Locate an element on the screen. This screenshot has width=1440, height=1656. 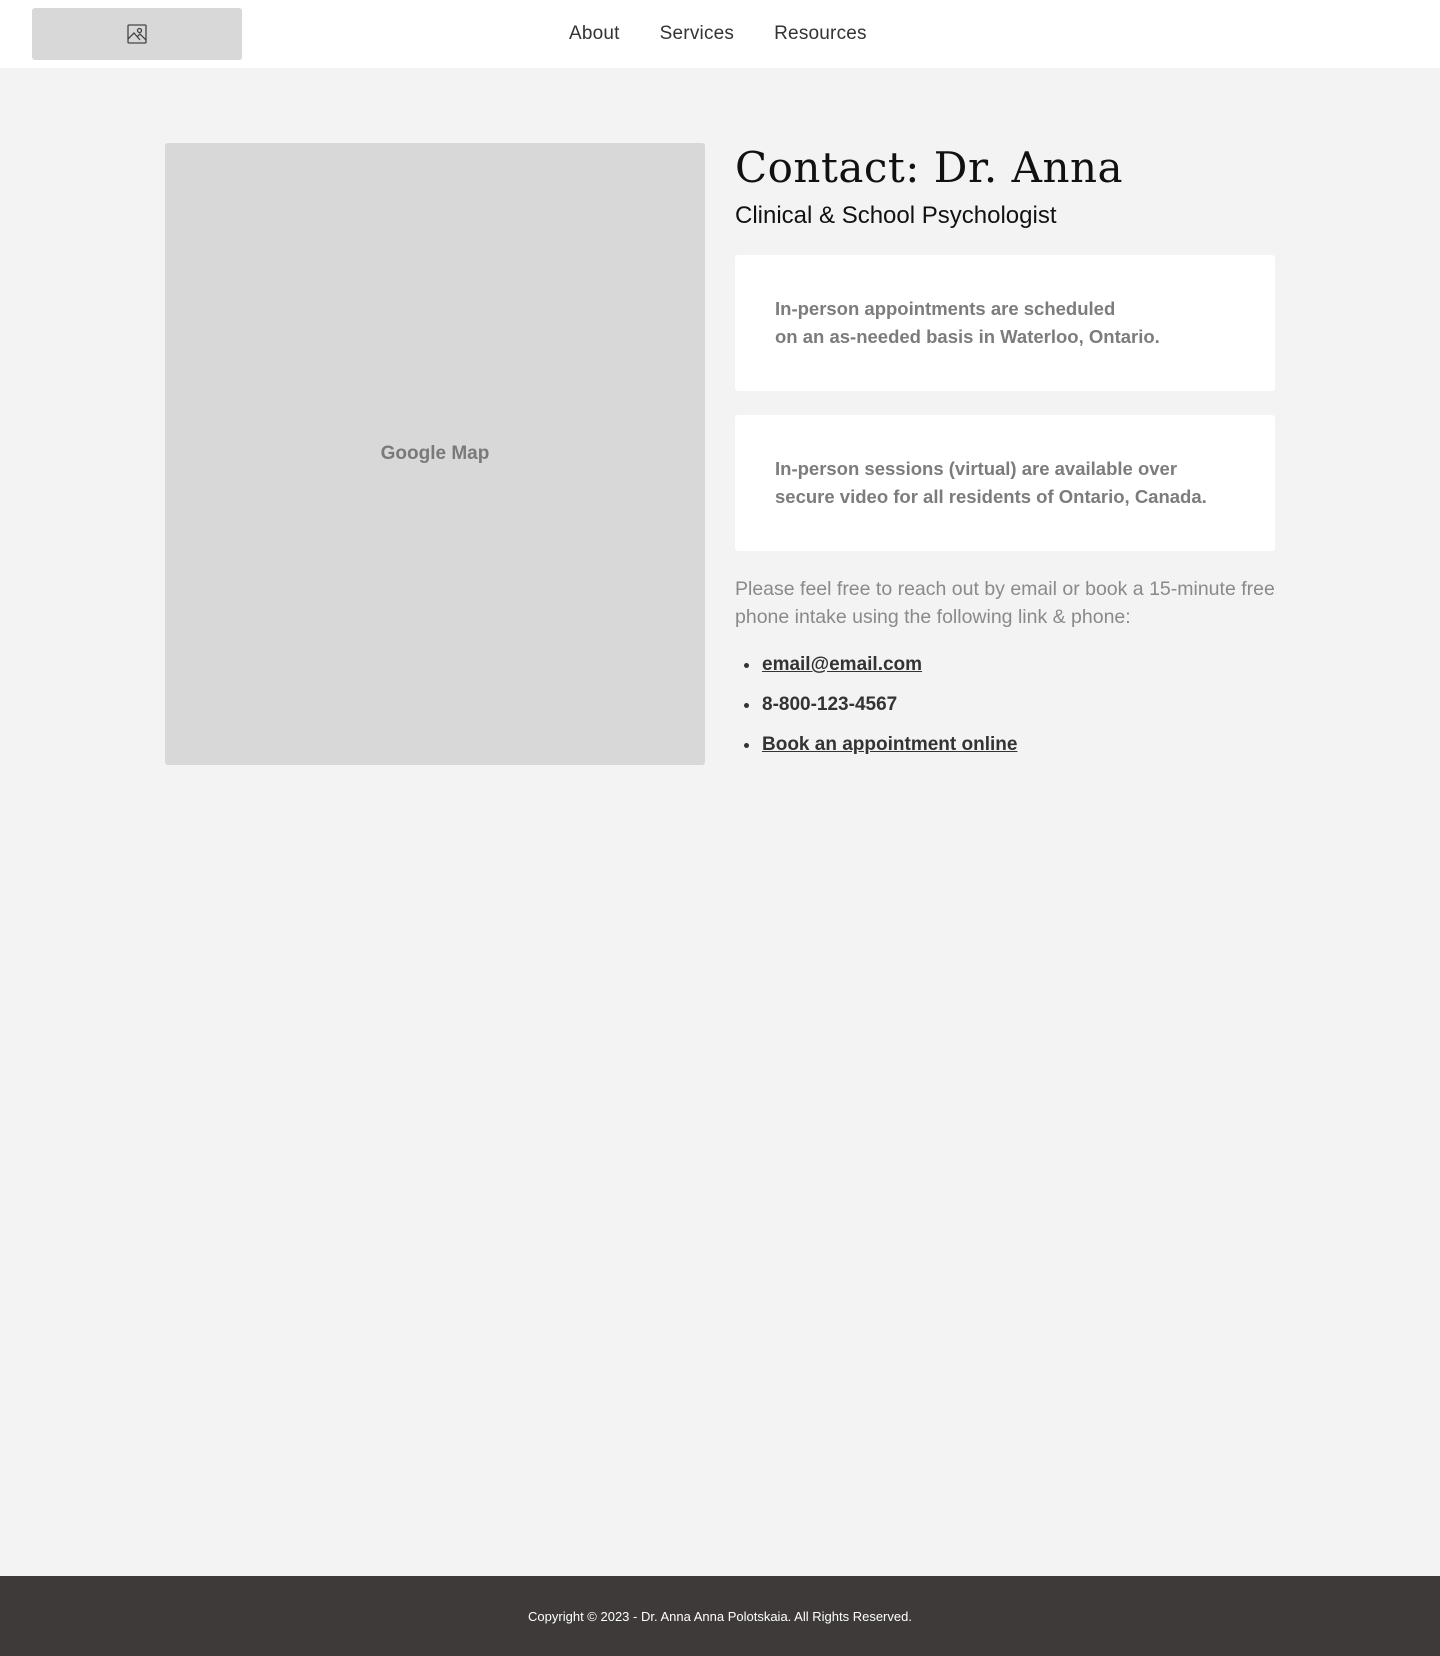
logo is located at coordinates (137, 34).